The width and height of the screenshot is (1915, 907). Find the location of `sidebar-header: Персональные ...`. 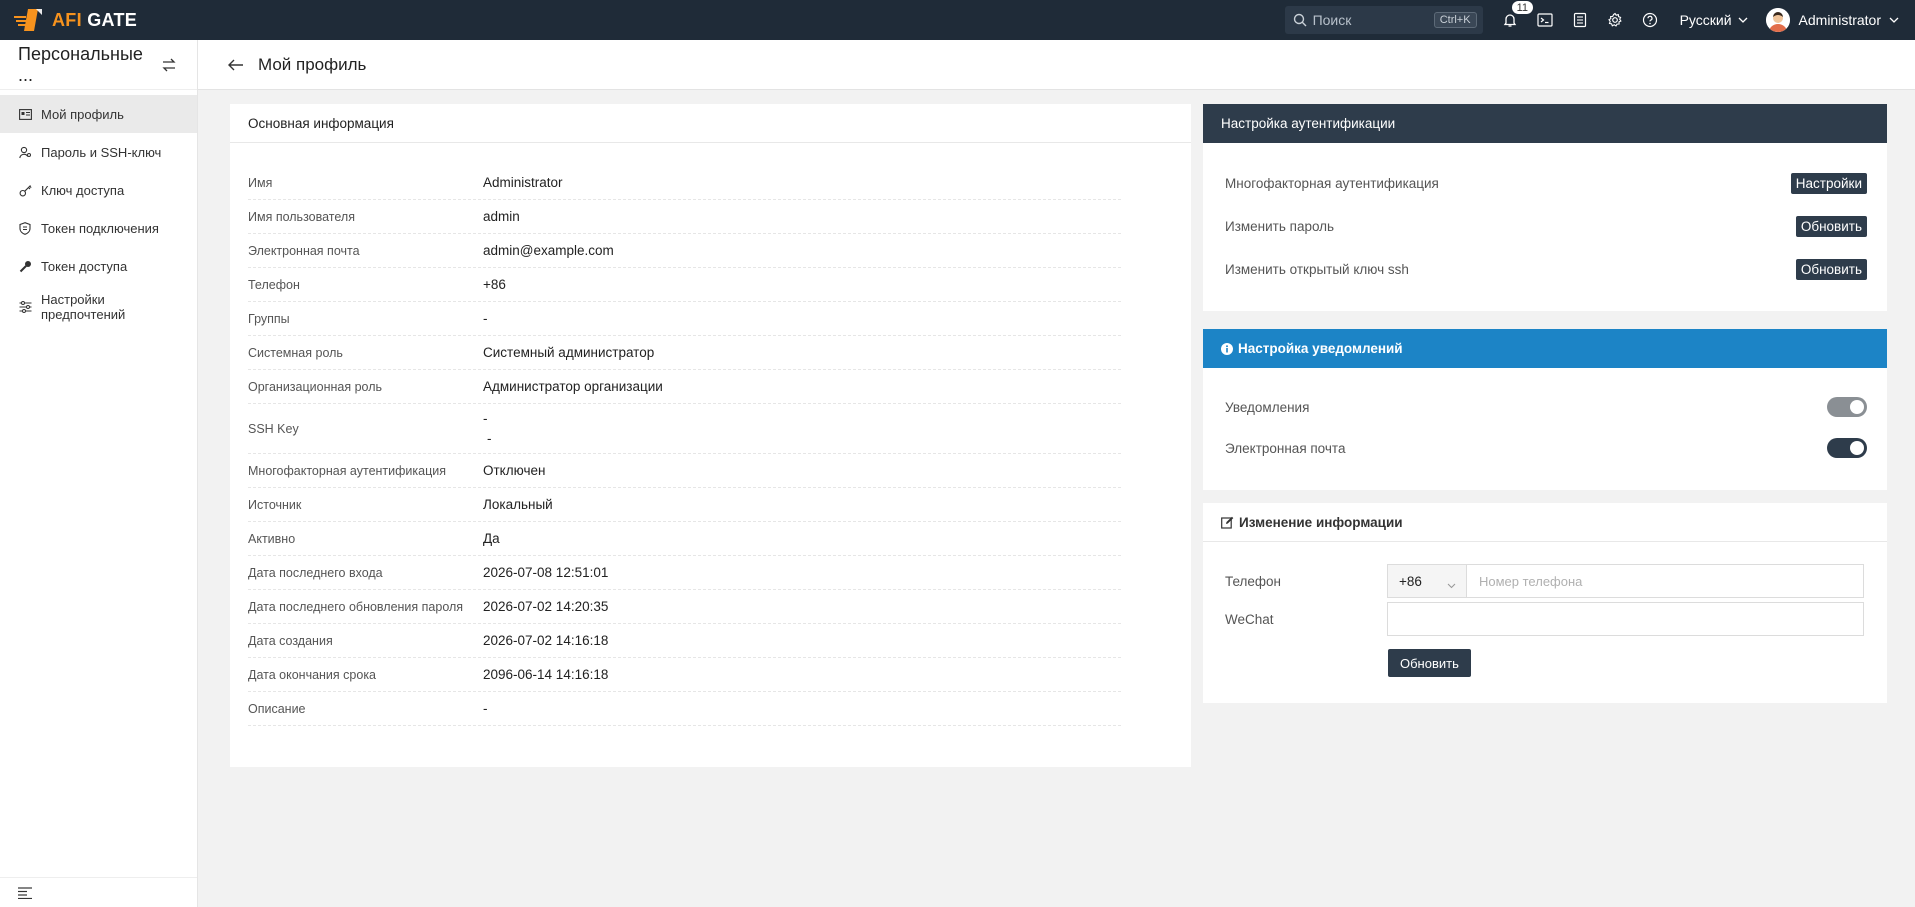

sidebar-header: Персональные ... is located at coordinates (98, 65).